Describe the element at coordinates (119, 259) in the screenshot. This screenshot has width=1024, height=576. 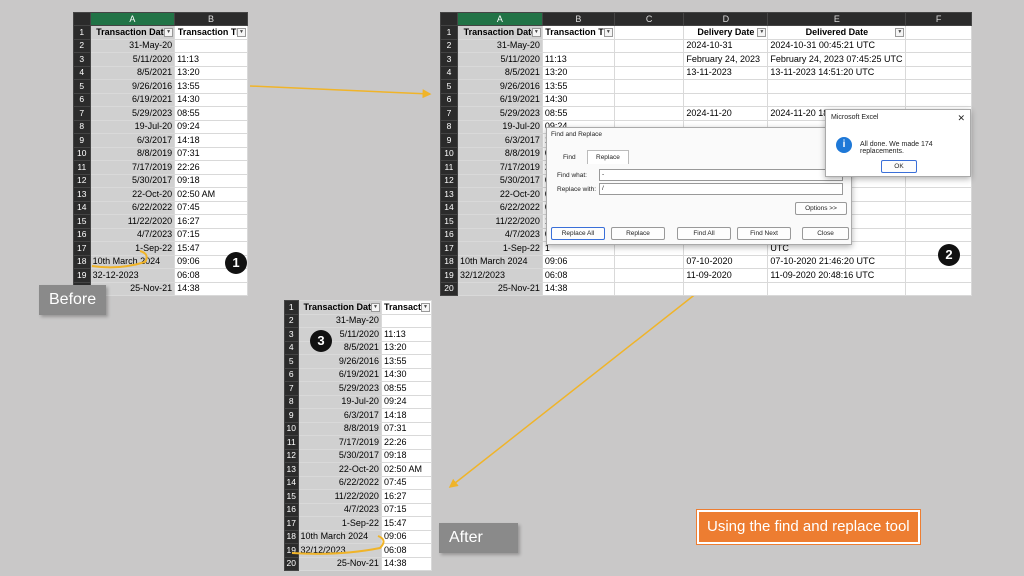
I see `highlight-circle-before` at that location.